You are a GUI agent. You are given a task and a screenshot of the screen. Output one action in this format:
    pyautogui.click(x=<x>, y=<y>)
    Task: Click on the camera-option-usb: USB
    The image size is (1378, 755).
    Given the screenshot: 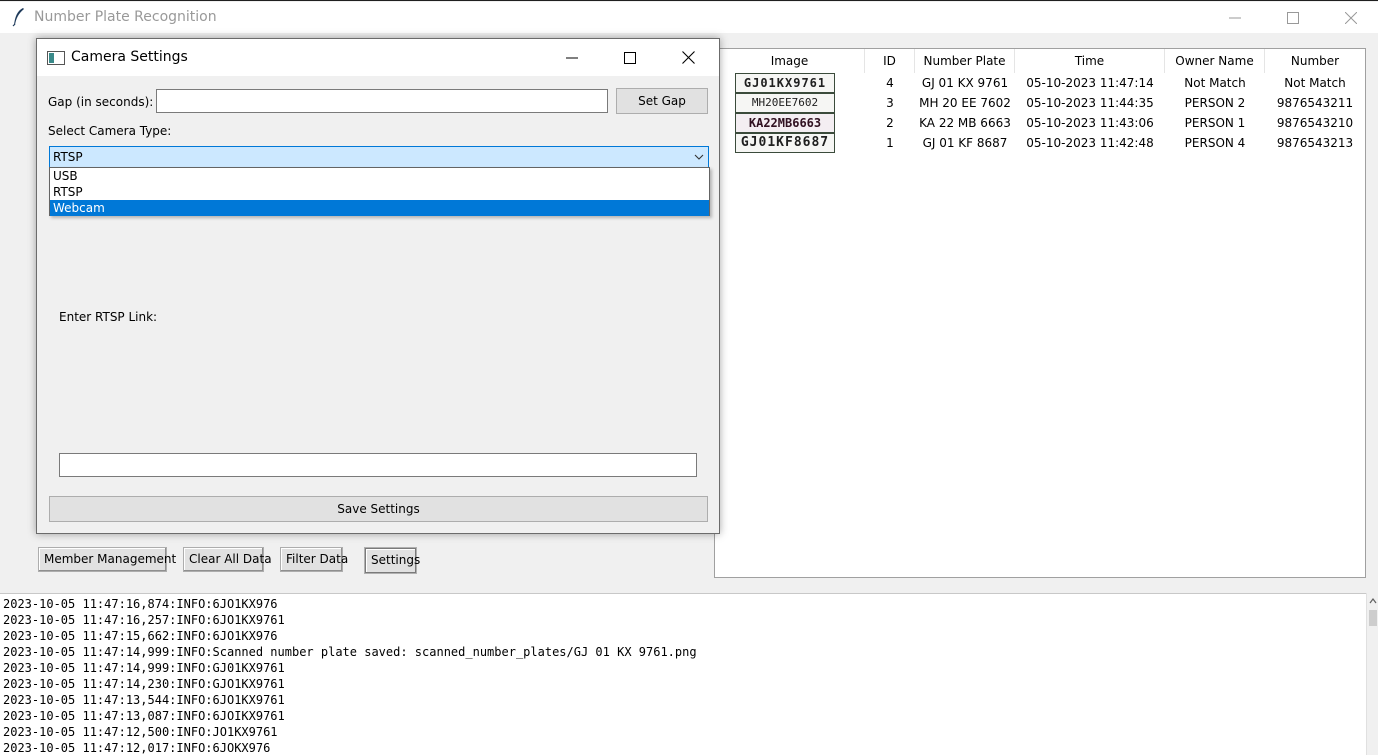 What is the action you would take?
    pyautogui.click(x=379, y=176)
    